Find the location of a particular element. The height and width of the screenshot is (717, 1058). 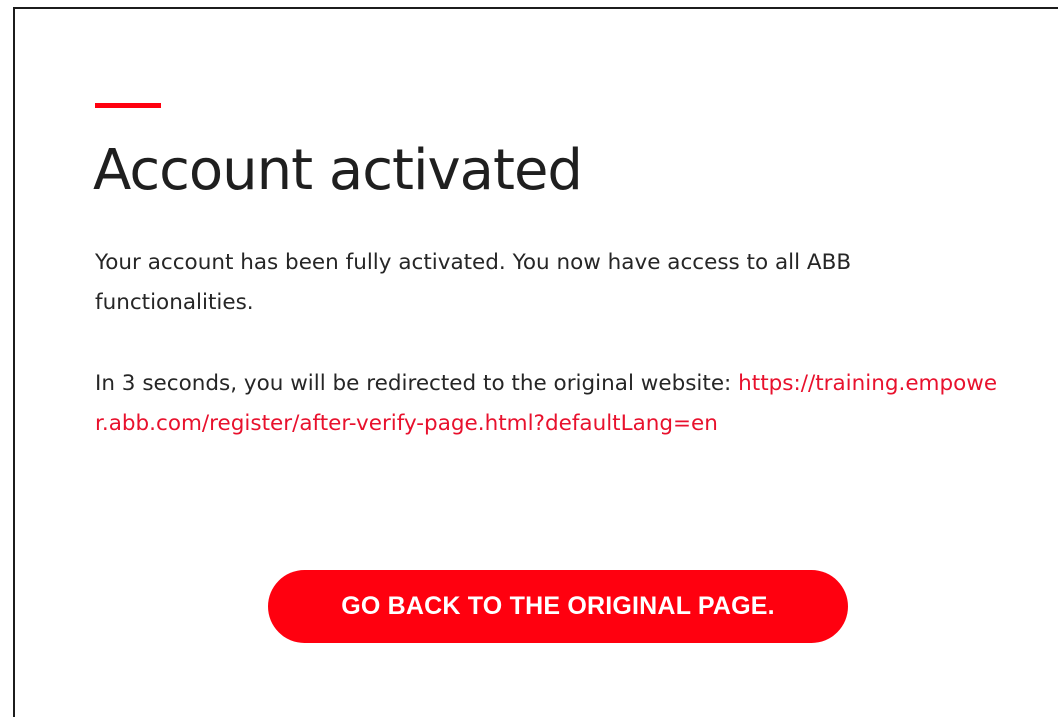

accent-bar is located at coordinates (128, 105).